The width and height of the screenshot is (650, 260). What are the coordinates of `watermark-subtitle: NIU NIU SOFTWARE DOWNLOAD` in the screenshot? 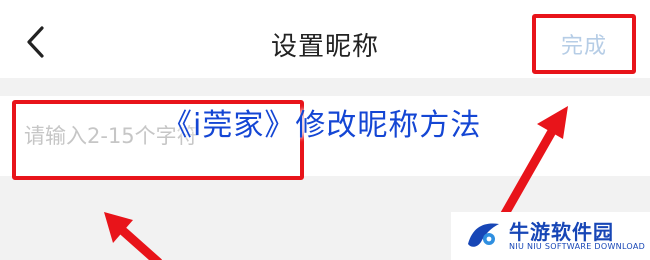 It's located at (577, 246).